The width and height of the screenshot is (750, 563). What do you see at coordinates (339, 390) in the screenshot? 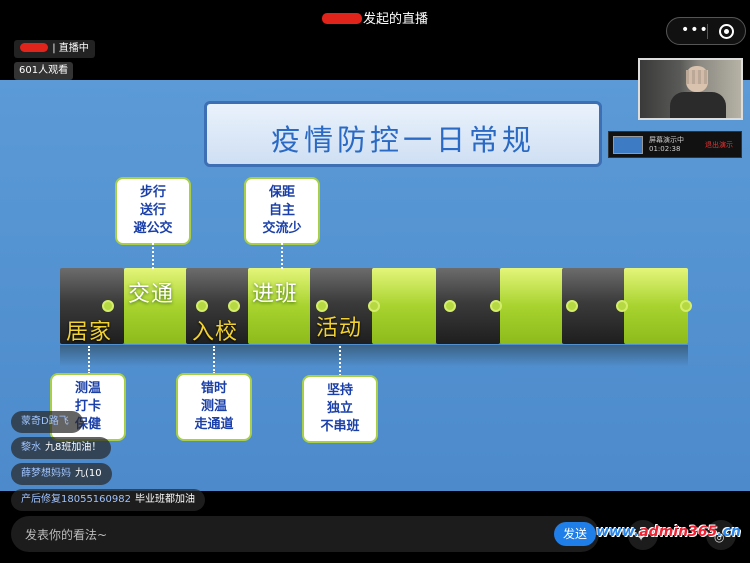
I see `card-line: 坚持` at bounding box center [339, 390].